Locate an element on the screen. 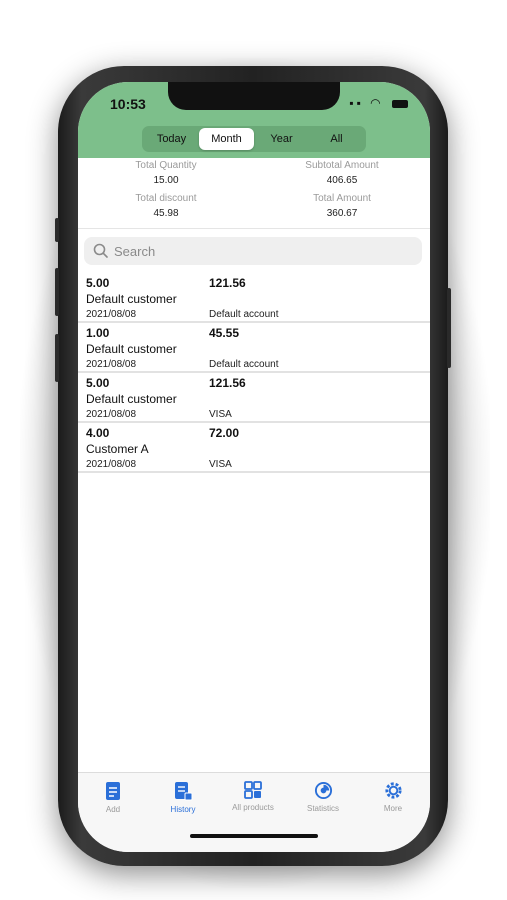  subtotal-amount-value: 406.65 is located at coordinates (342, 180).